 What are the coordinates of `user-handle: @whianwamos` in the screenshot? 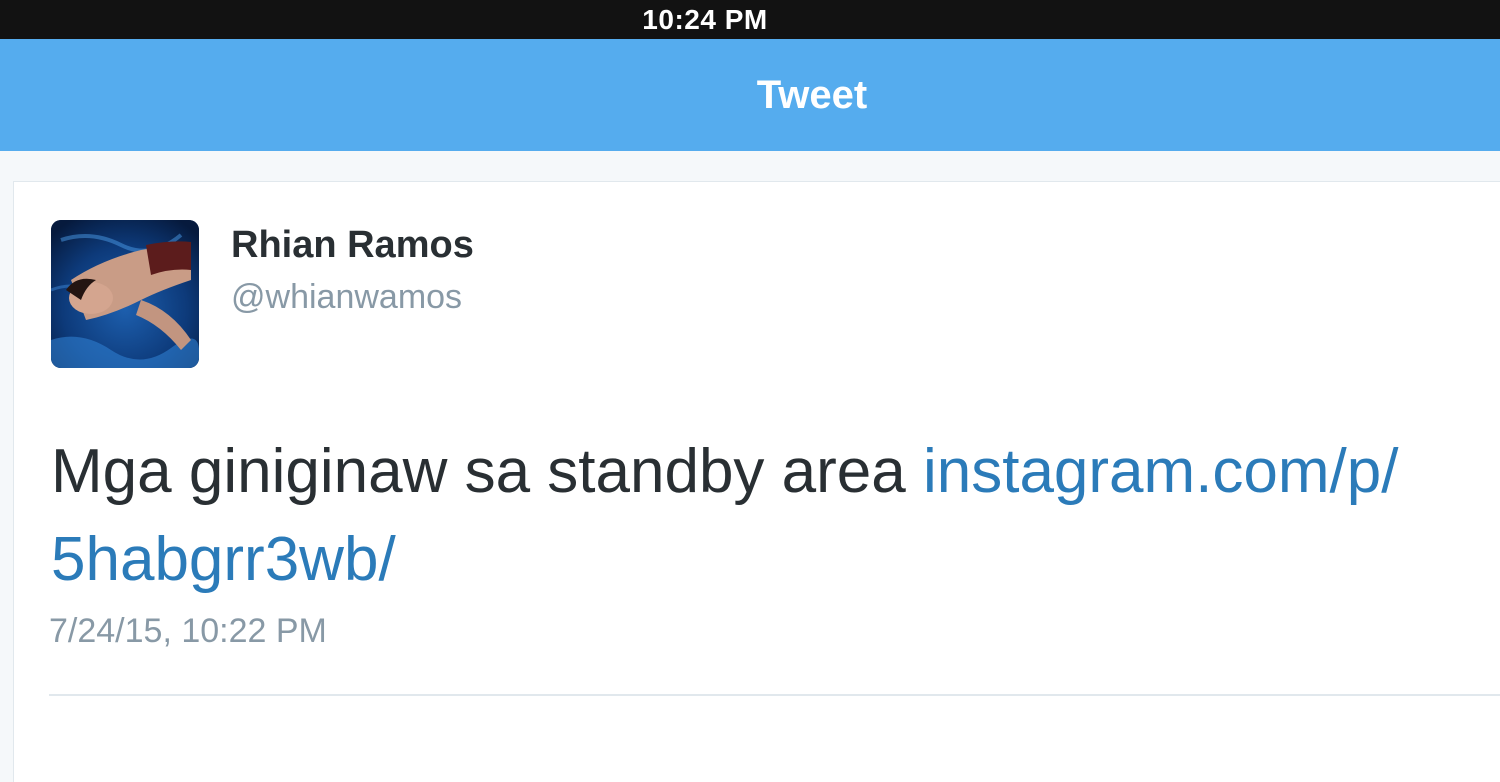 It's located at (346, 297).